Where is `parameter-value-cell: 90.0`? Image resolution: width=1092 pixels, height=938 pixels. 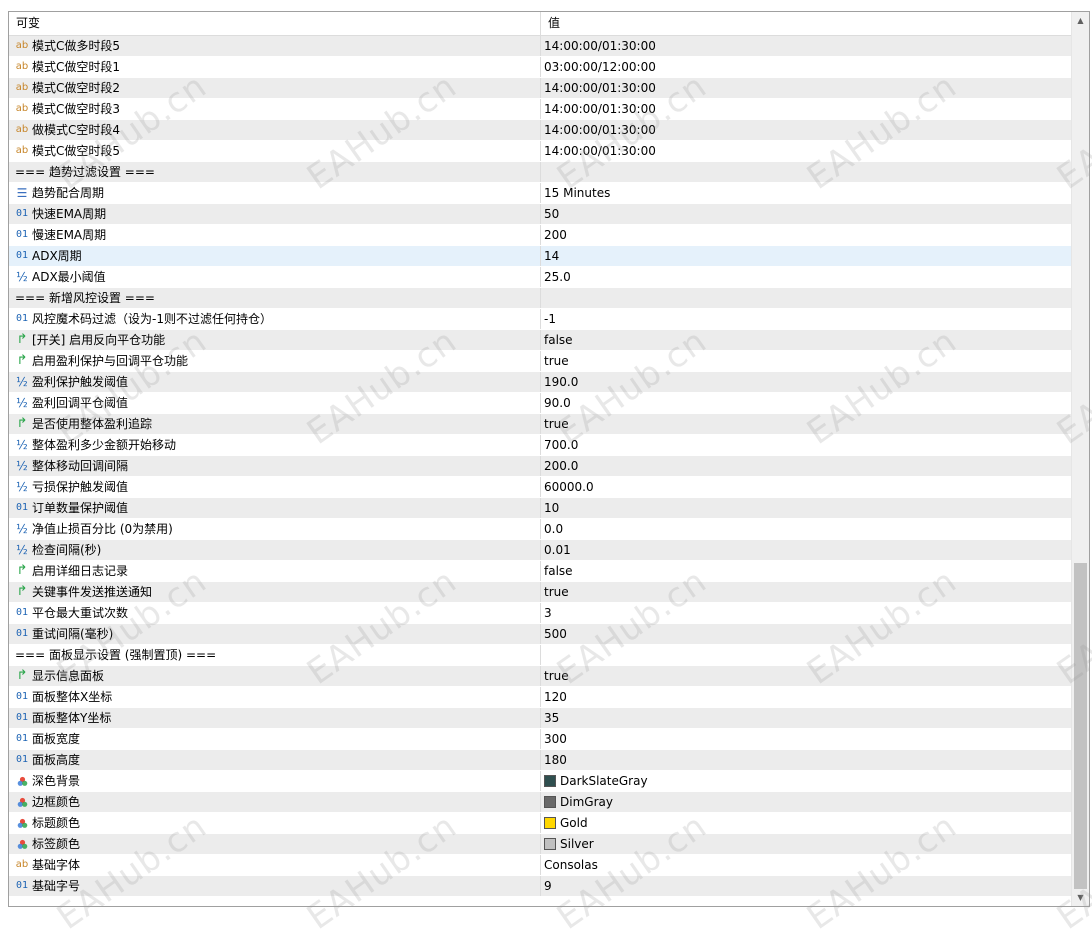 parameter-value-cell: 90.0 is located at coordinates (807, 403).